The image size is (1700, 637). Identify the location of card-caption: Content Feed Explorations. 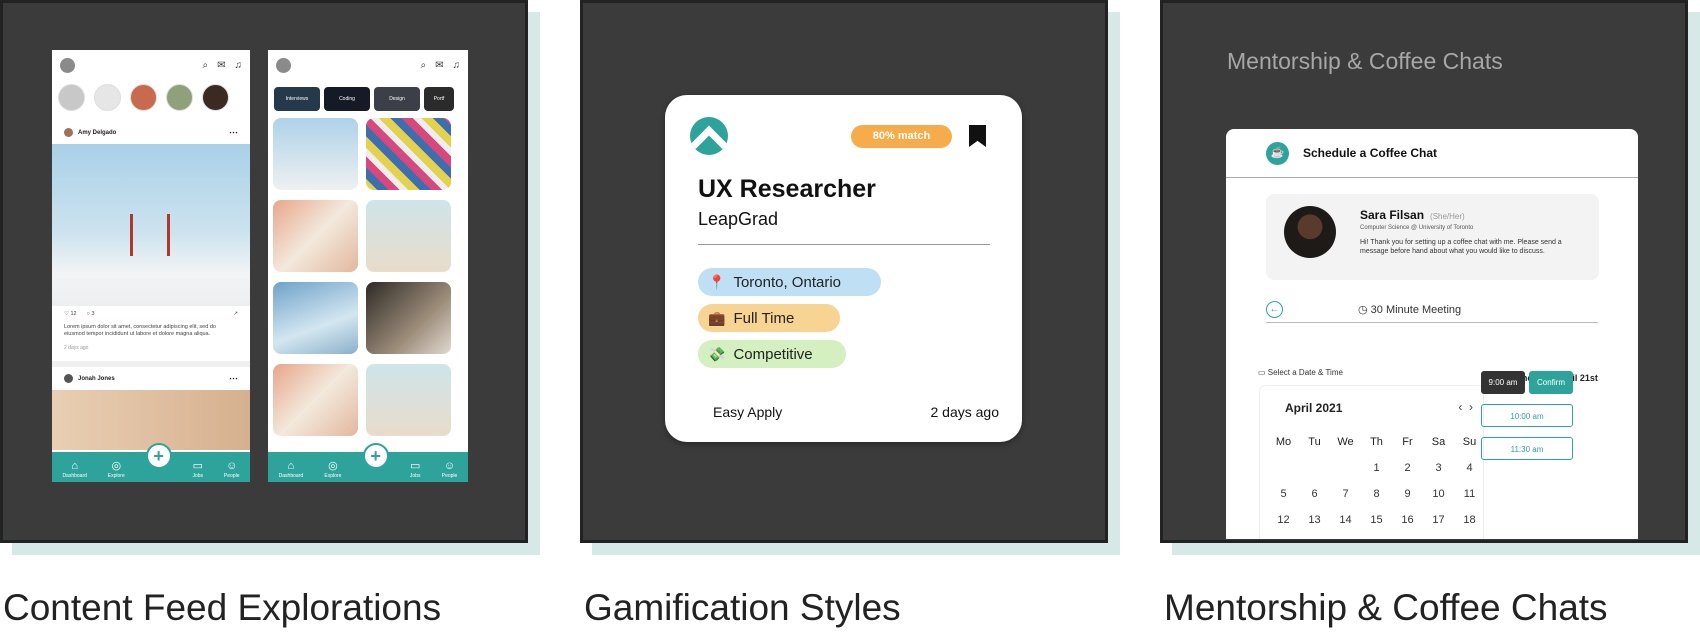
(222, 607).